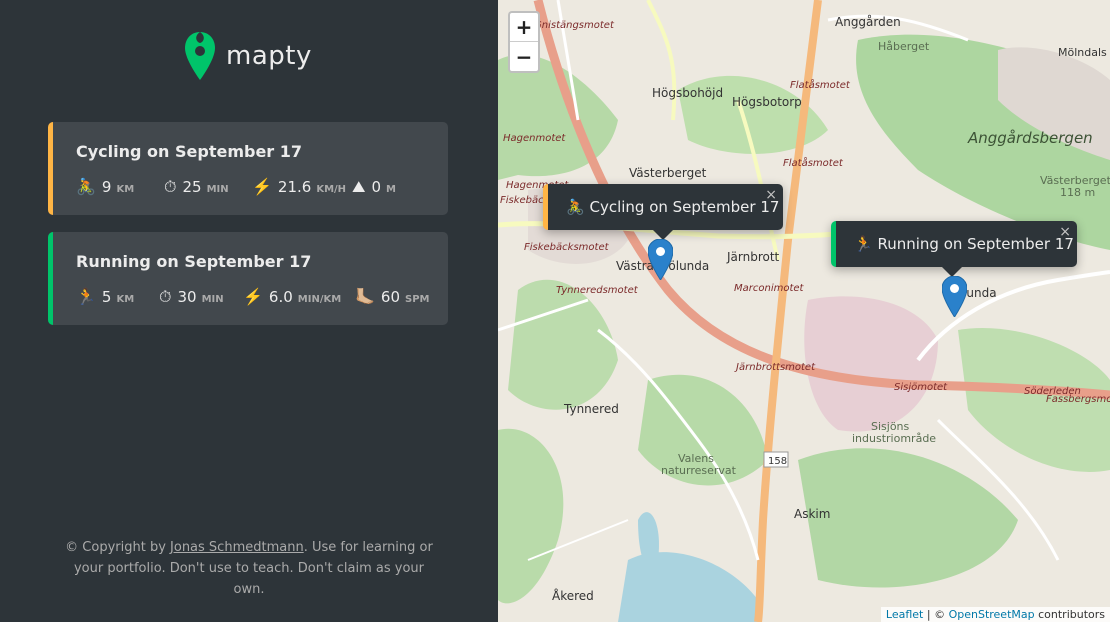 The width and height of the screenshot is (1110, 622). What do you see at coordinates (359, 186) in the screenshot?
I see `mountain-icon: ⛰` at bounding box center [359, 186].